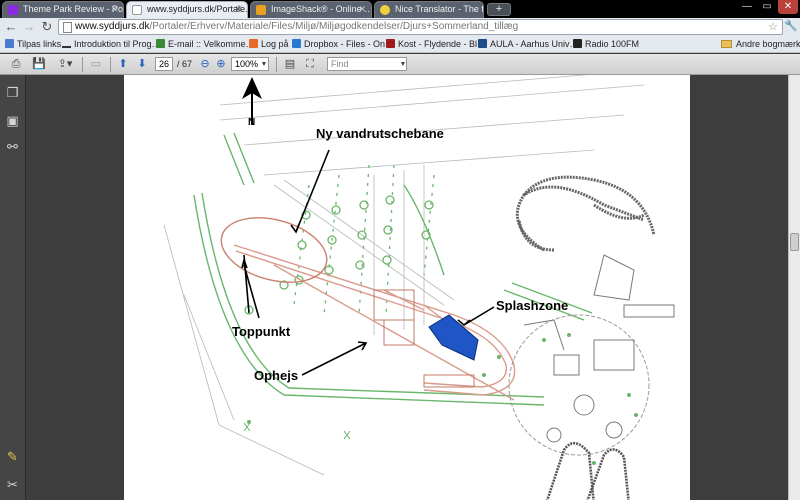 The width and height of the screenshot is (800, 500). Describe the element at coordinates (66, 43) in the screenshot. I see `curve-icon` at that location.